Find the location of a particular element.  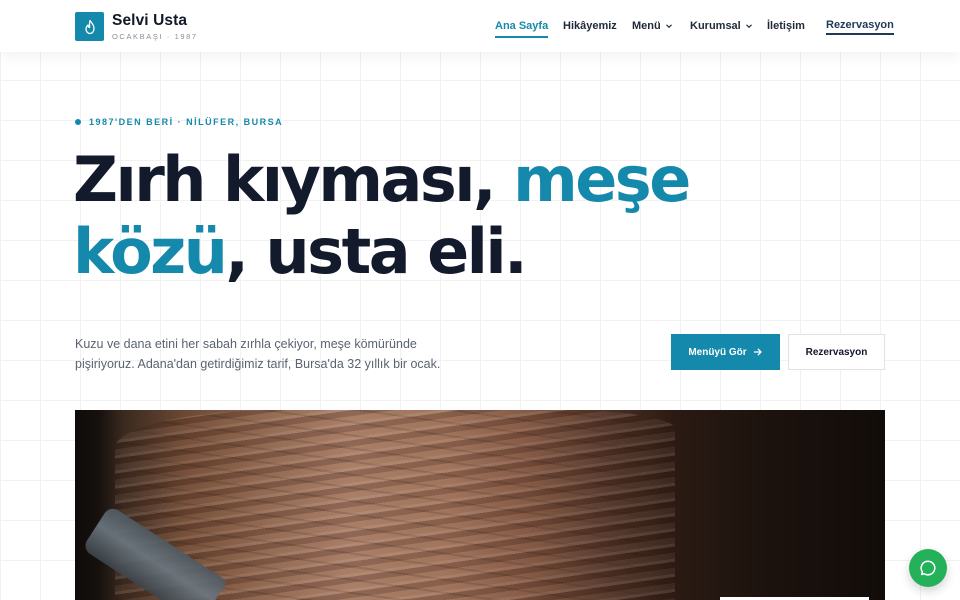

reservation-button: Rezervasyon is located at coordinates (836, 352).